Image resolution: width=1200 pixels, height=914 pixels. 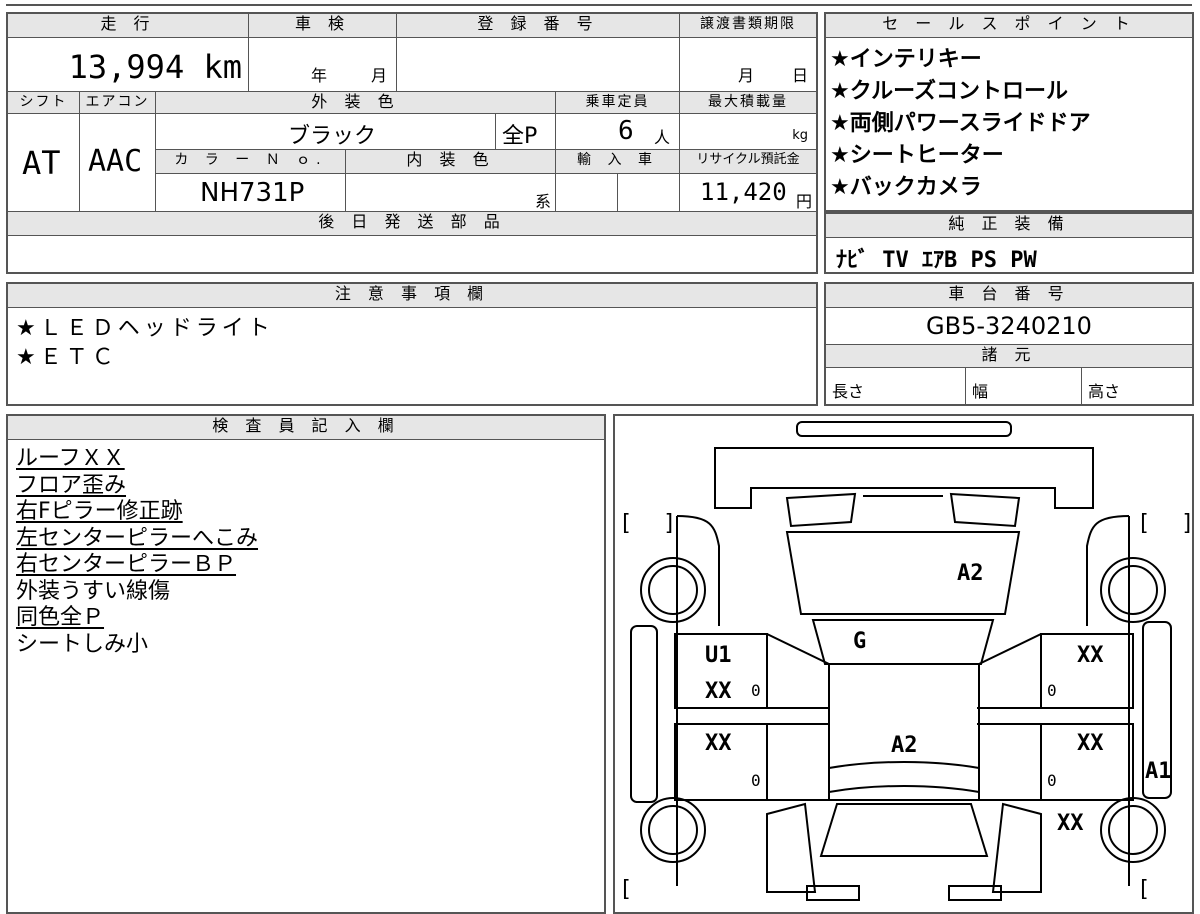 What do you see at coordinates (1009, 356) in the screenshot?
I see `specs-header: 諸 元` at bounding box center [1009, 356].